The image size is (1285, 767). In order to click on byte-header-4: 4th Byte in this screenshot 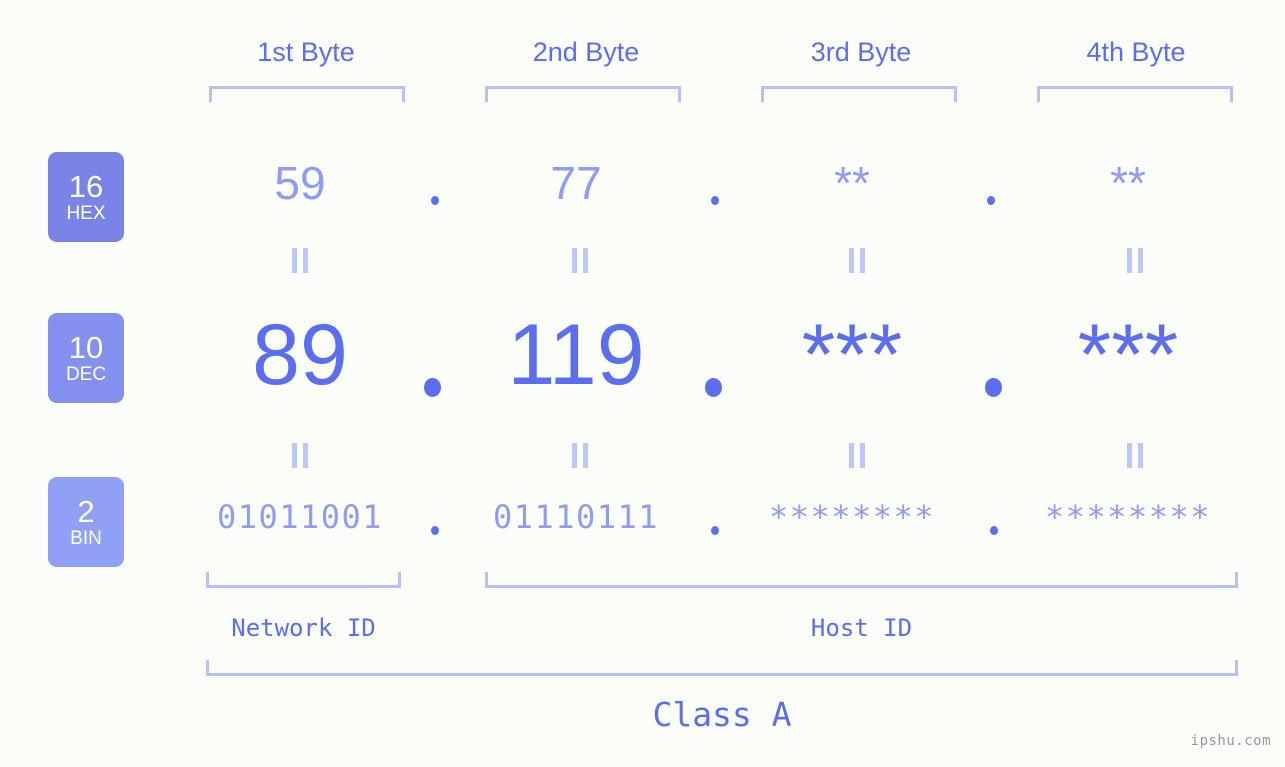, I will do `click(1136, 52)`.